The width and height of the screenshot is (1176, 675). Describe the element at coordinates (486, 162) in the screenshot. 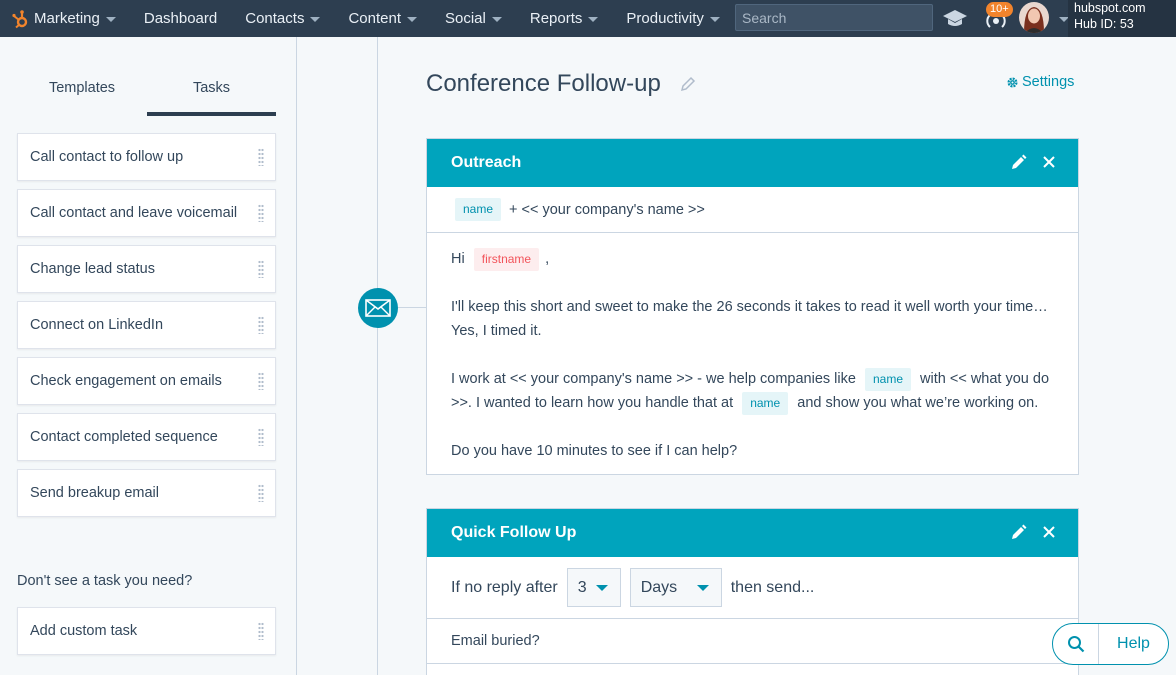

I see `card-title: Outreach` at that location.